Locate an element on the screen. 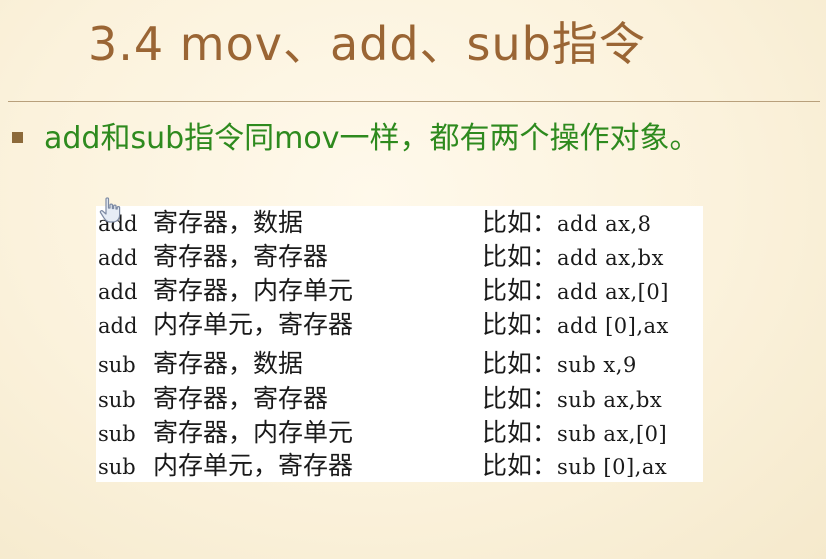 This screenshot has height=559, width=826. row-example: 比如：add ax,8 is located at coordinates (567, 223).